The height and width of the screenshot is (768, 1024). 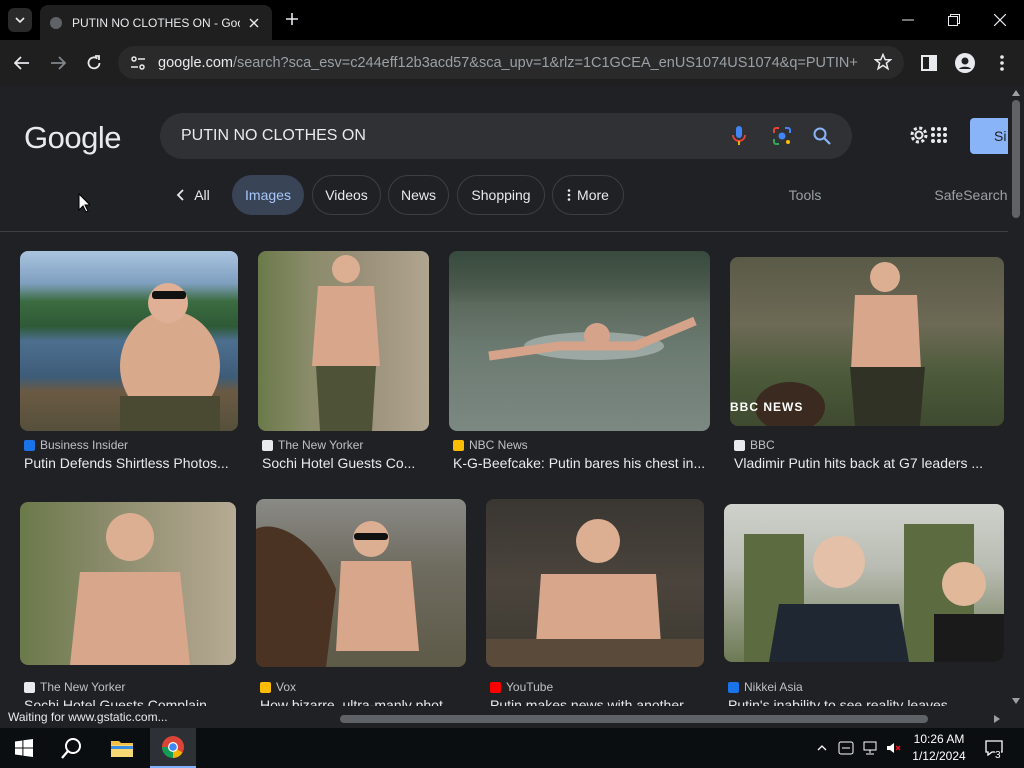 I want to click on shirtless-man-standing-image, so click(x=346, y=343).